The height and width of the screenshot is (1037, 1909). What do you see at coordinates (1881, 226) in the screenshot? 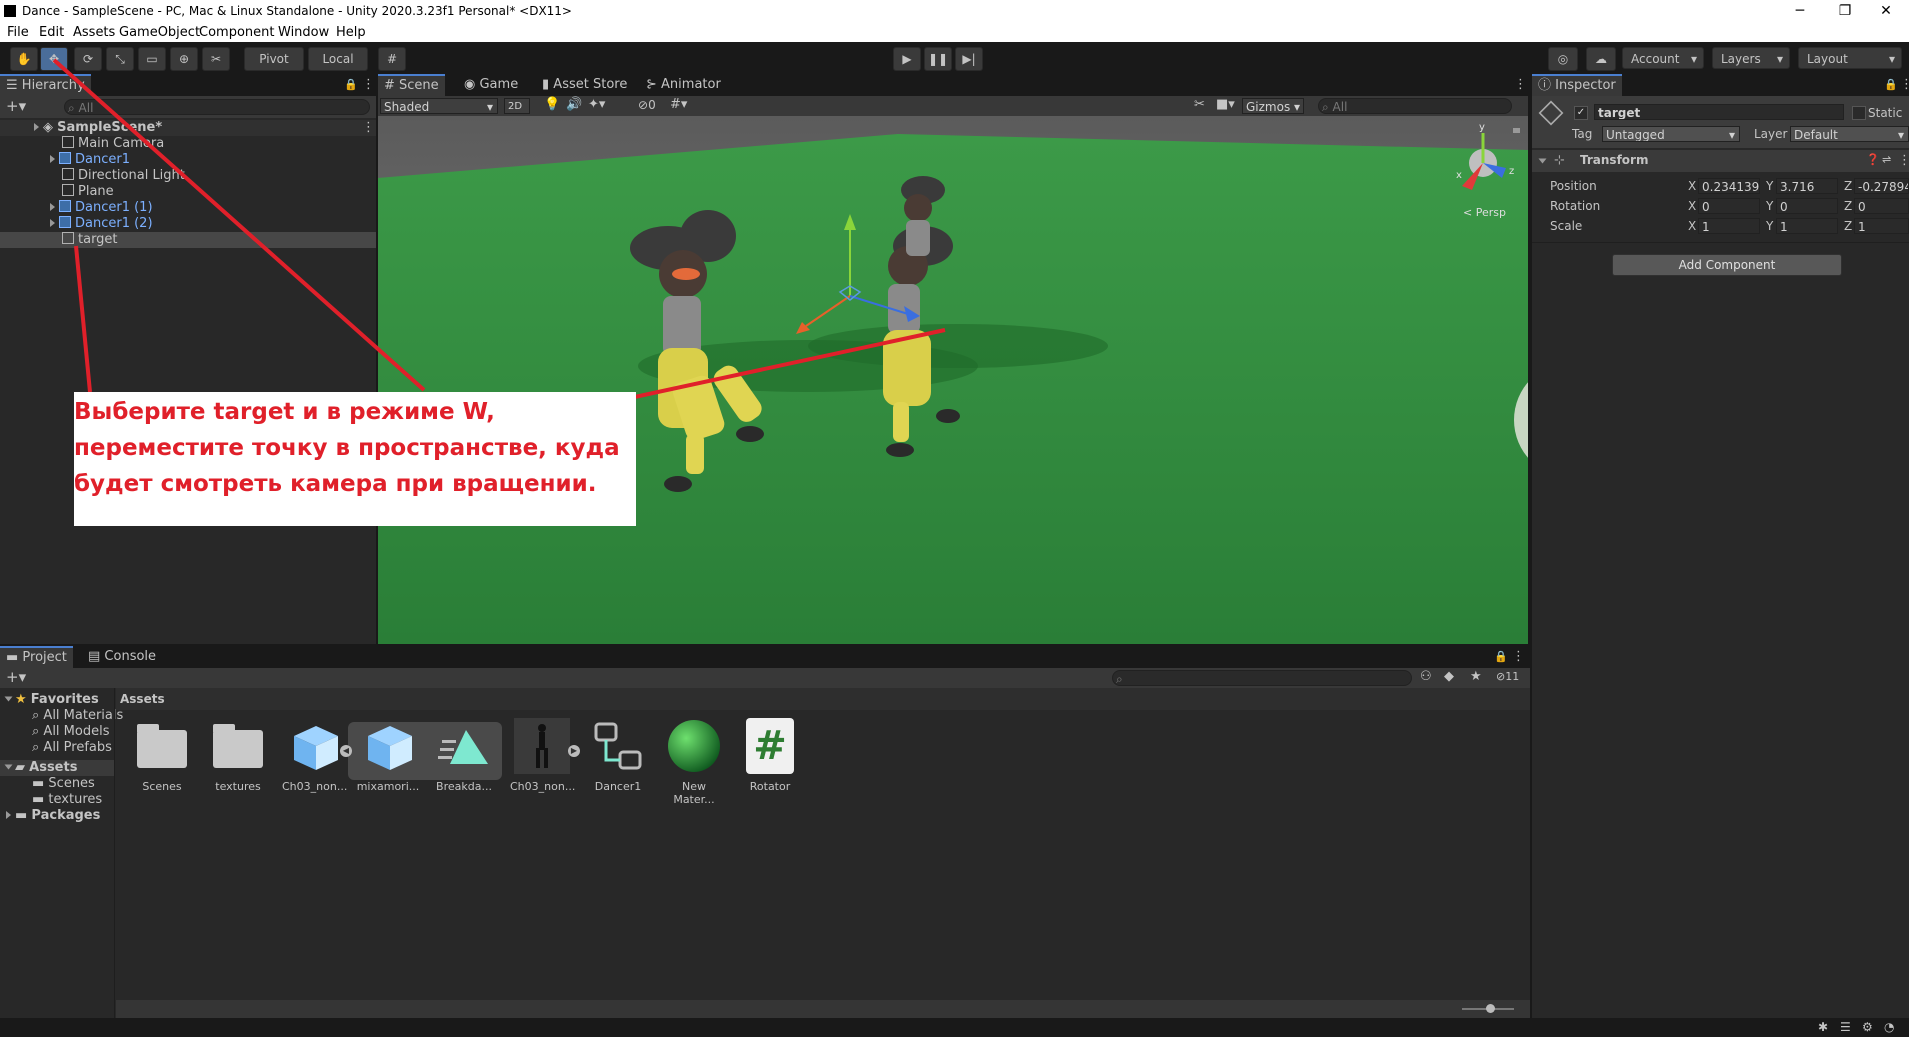
I see `scale-z-field: 1` at bounding box center [1881, 226].